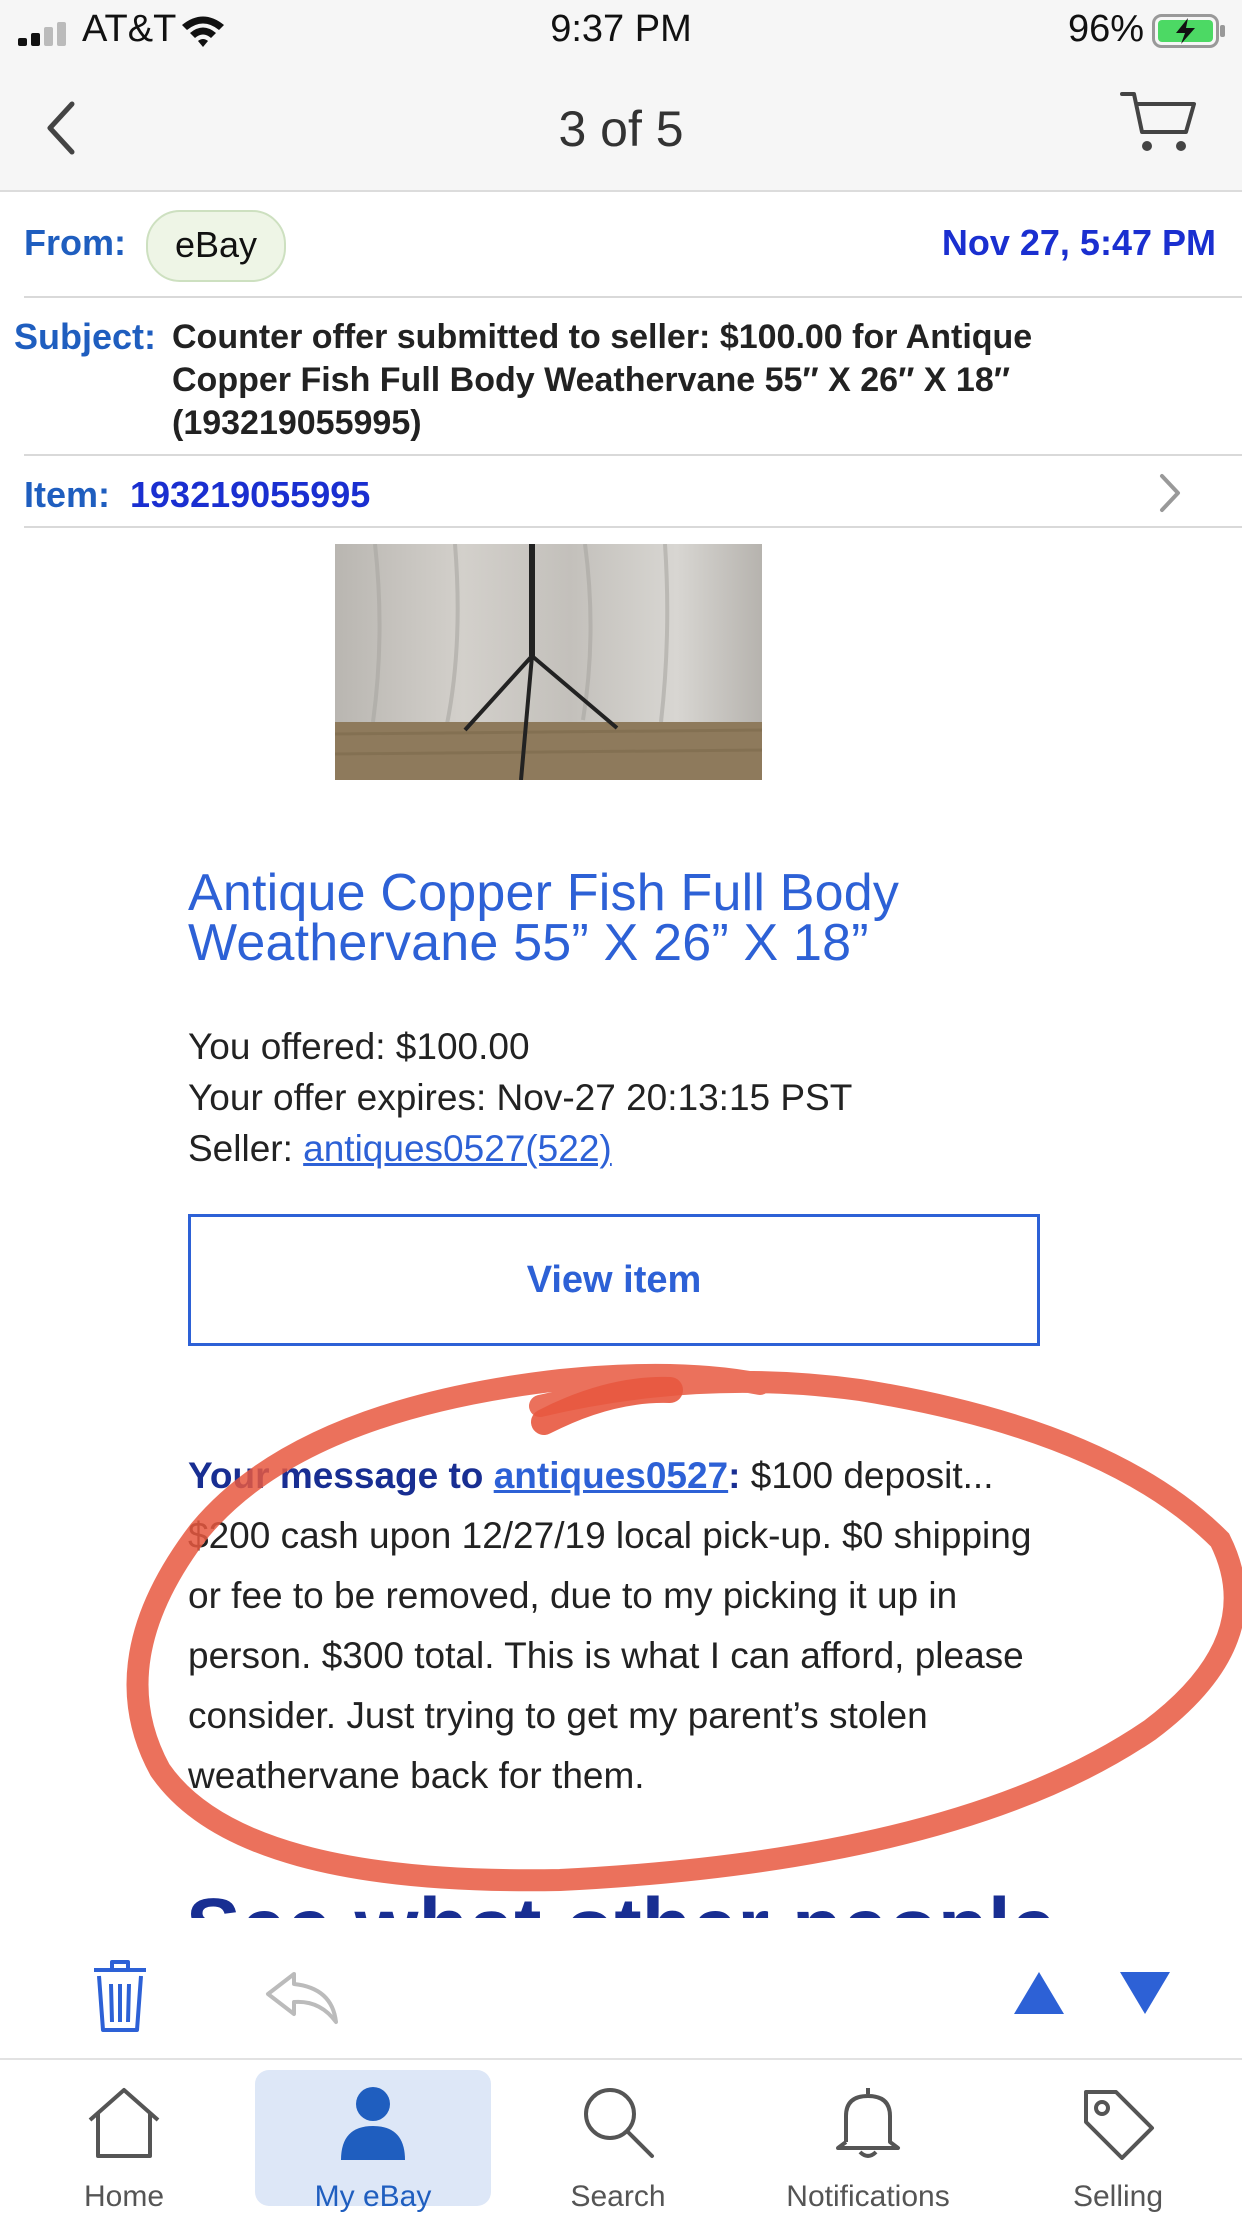  I want to click on tab-label: Selling, so click(1118, 2196).